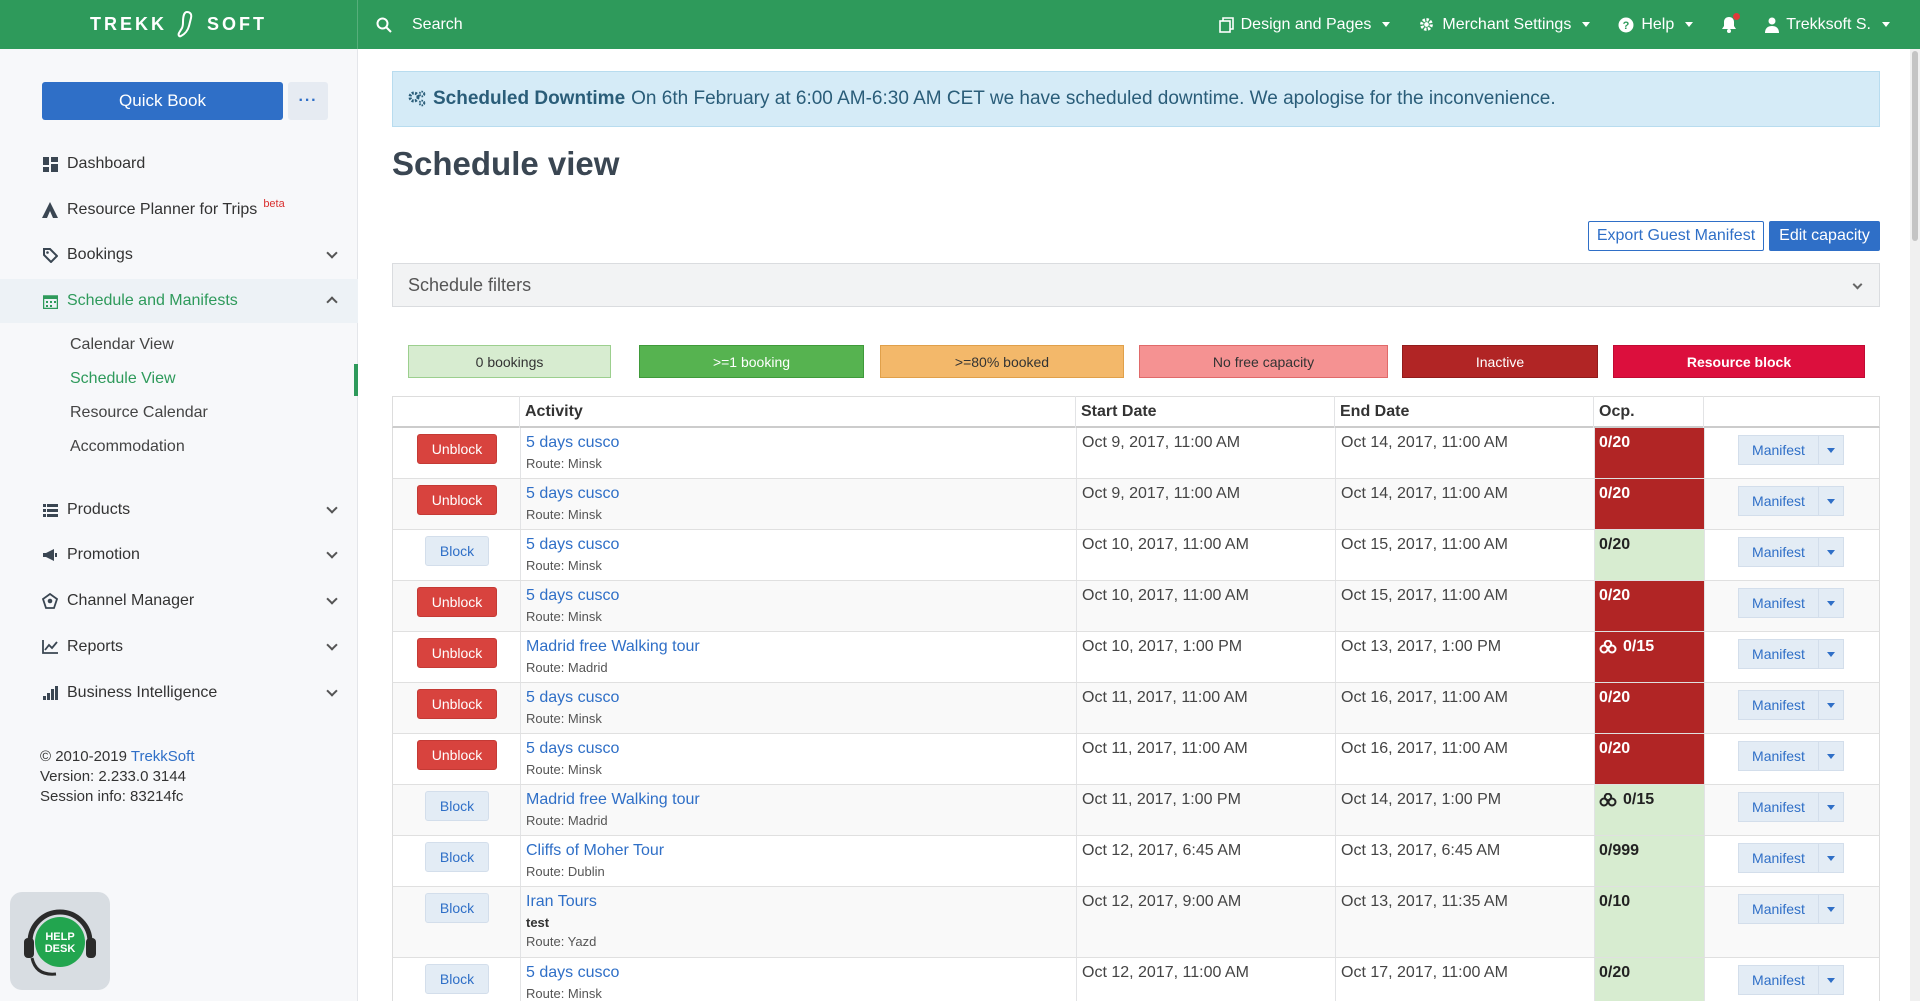 Image resolution: width=1920 pixels, height=1001 pixels. I want to click on sidebar-subitem-schedule-view: Schedule View, so click(123, 379).